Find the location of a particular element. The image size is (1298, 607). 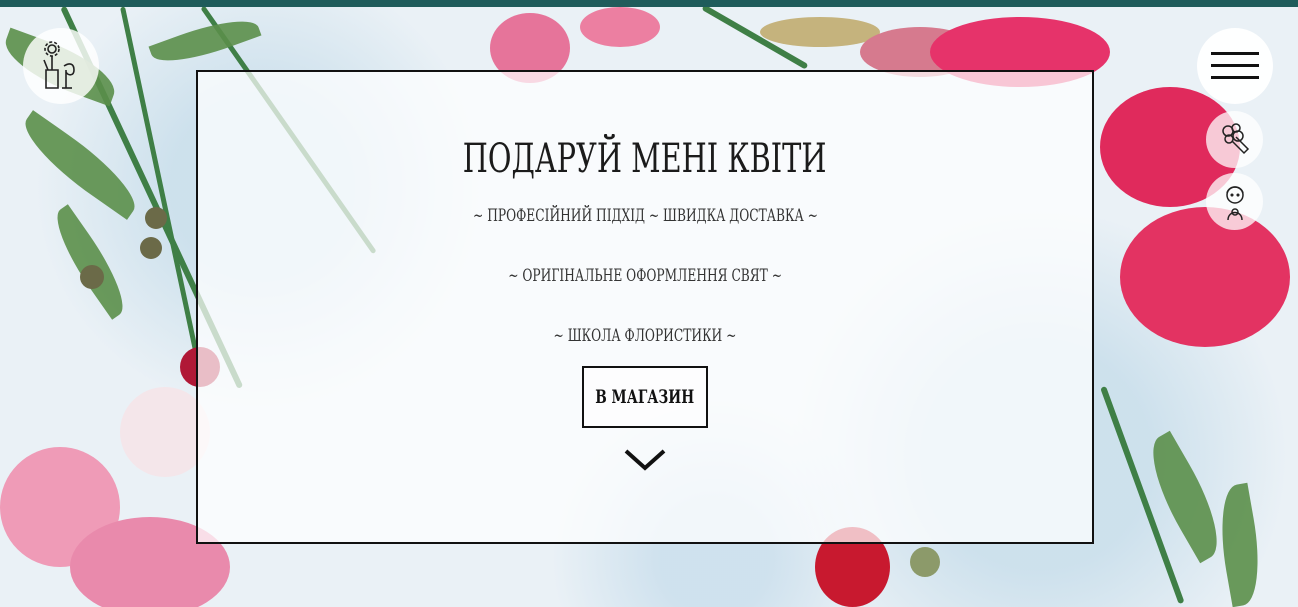

top-accent-bar is located at coordinates (649, 3).